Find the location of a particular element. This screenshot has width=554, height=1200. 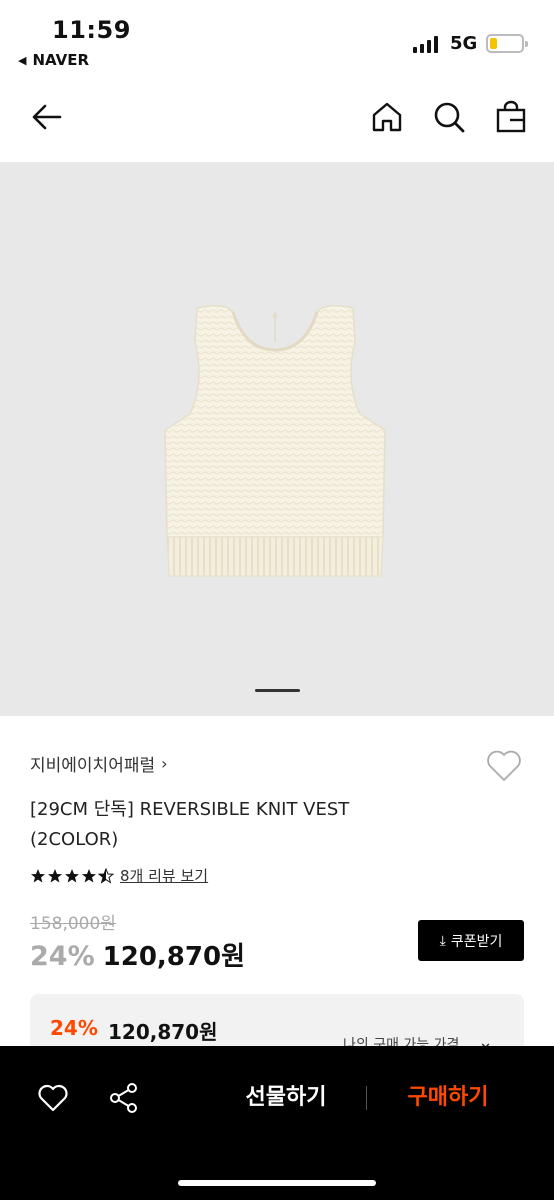

back-triangle-icon: ◀ is located at coordinates (22, 60).